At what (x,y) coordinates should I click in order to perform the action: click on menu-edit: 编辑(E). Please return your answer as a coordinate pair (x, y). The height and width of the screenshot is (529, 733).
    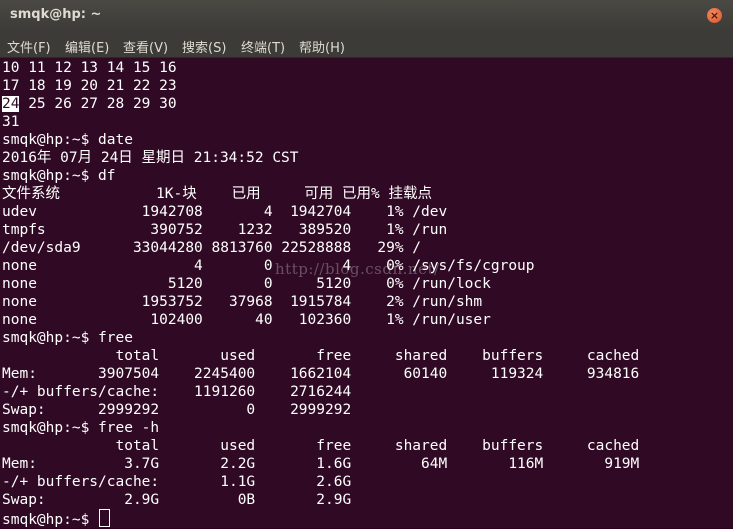
    Looking at the image, I should click on (87, 46).